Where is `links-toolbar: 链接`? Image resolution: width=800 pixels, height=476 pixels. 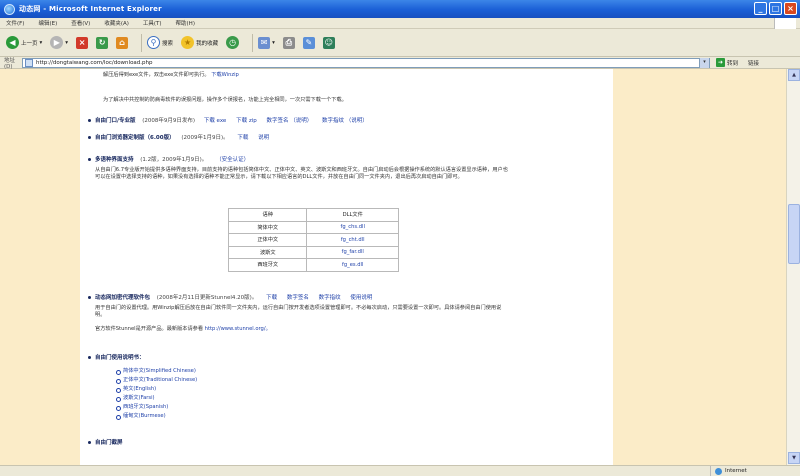
links-toolbar: 链接 is located at coordinates (753, 63).